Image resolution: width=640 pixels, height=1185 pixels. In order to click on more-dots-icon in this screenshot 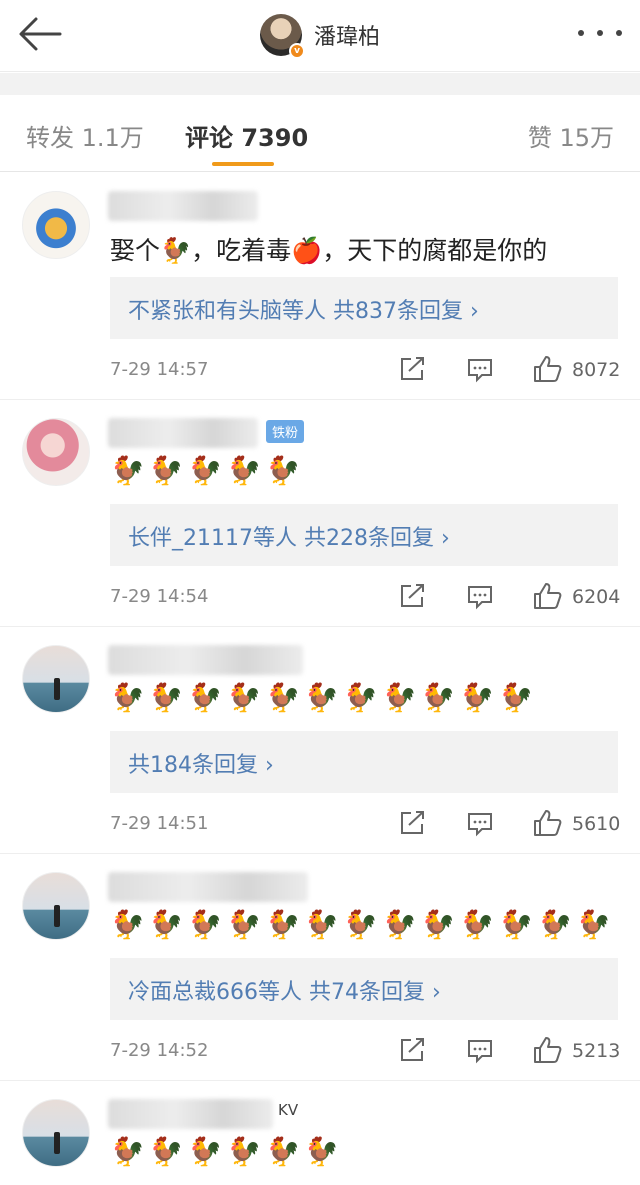, I will do `click(600, 33)`.